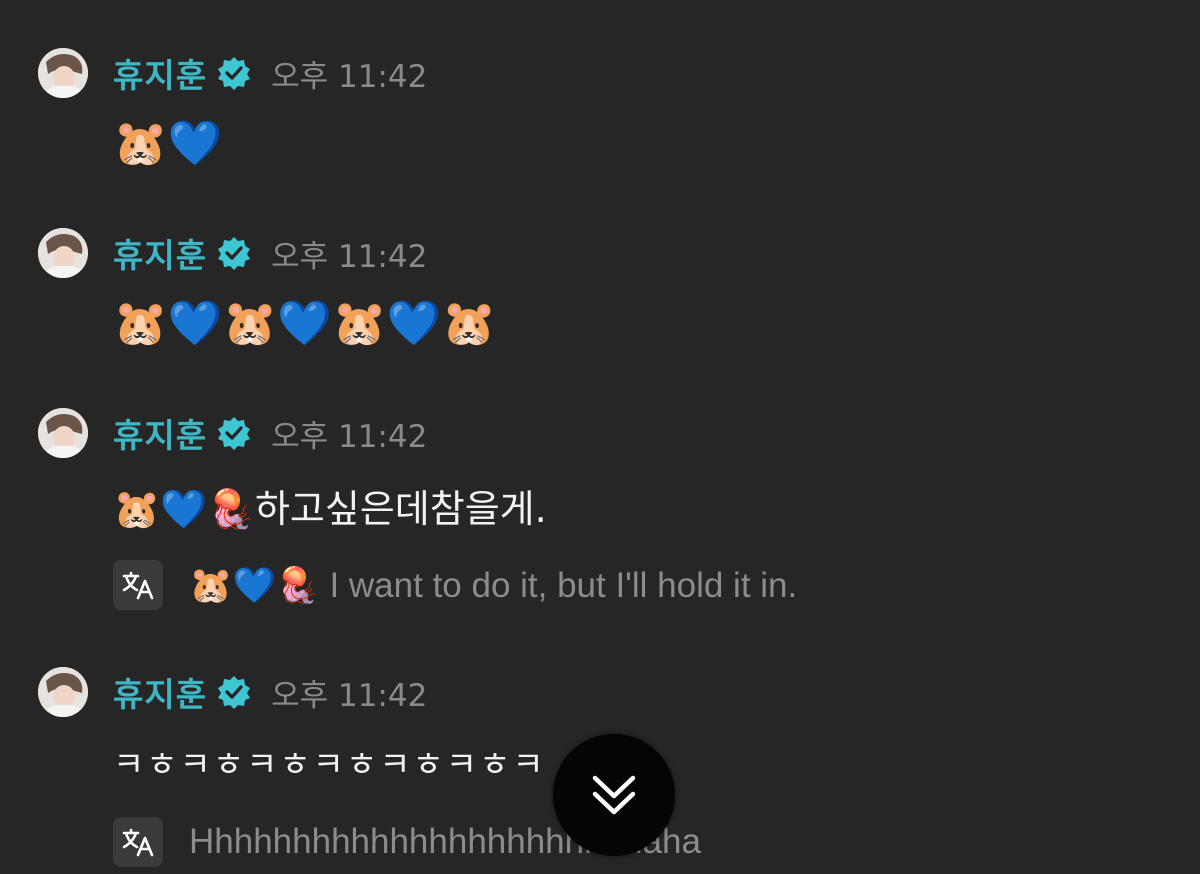 This screenshot has height=874, width=1200. Describe the element at coordinates (305, 323) in the screenshot. I see `message-text: 🐹💙🐹💙🐹💙🐹` at that location.